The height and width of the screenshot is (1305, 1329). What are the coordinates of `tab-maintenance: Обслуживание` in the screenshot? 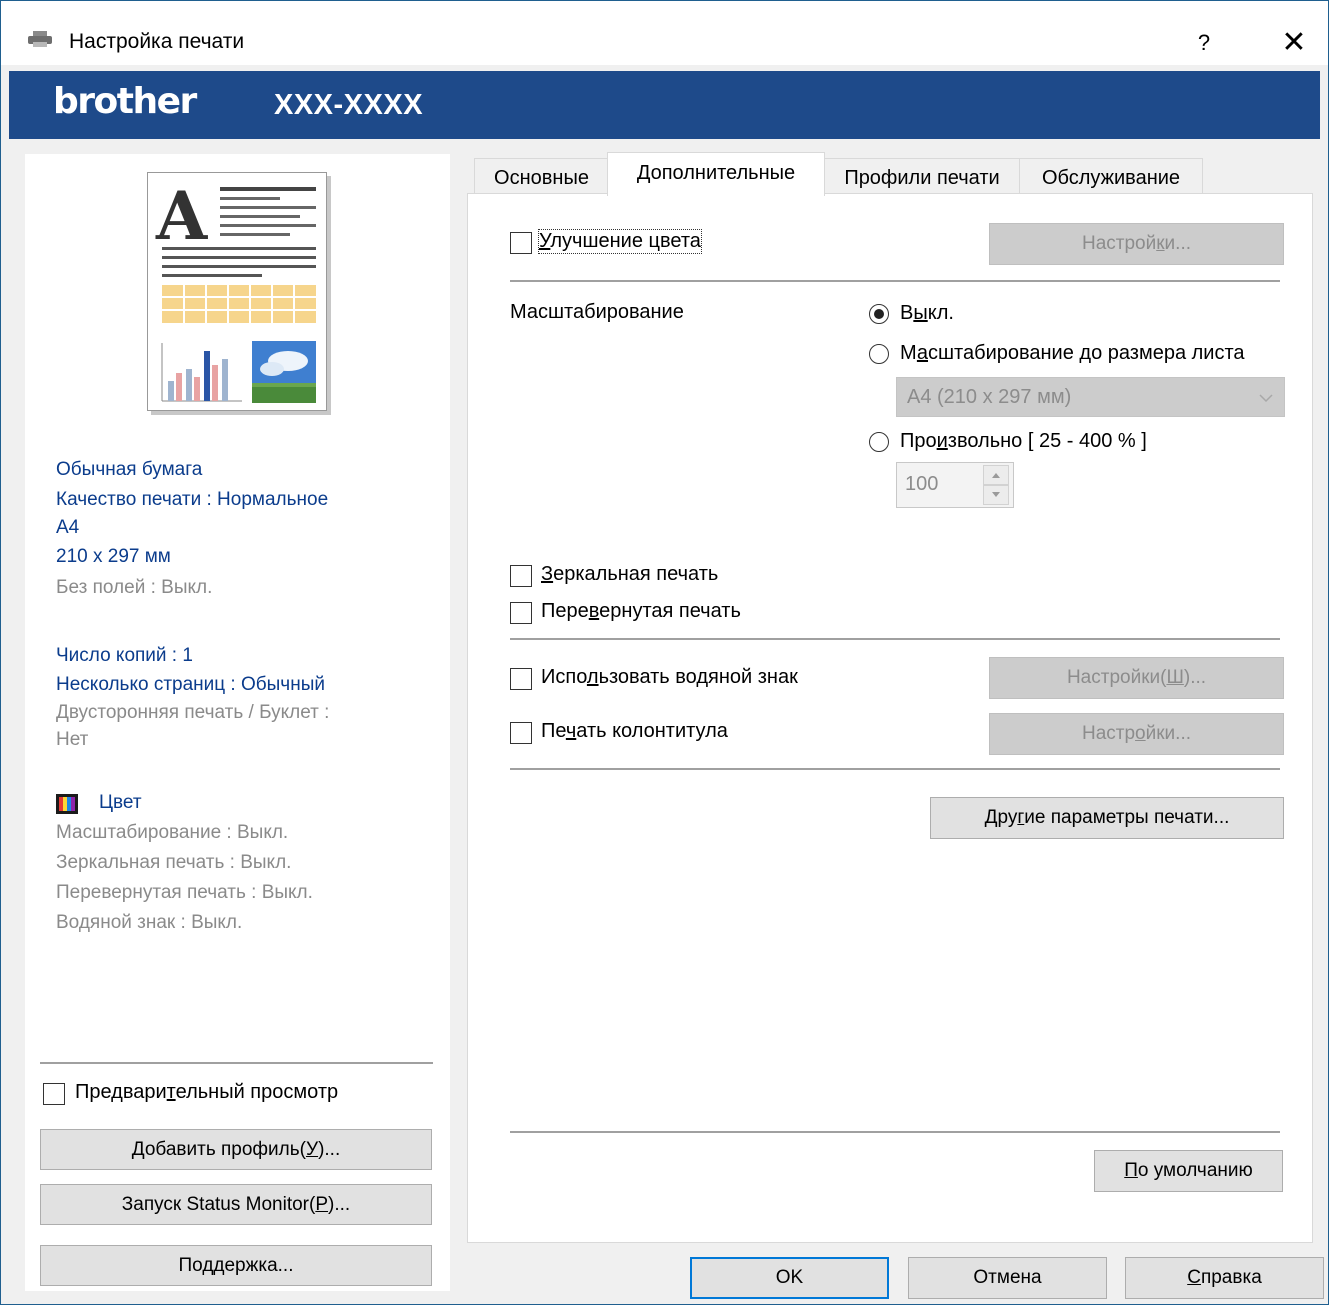 It's located at (1111, 176).